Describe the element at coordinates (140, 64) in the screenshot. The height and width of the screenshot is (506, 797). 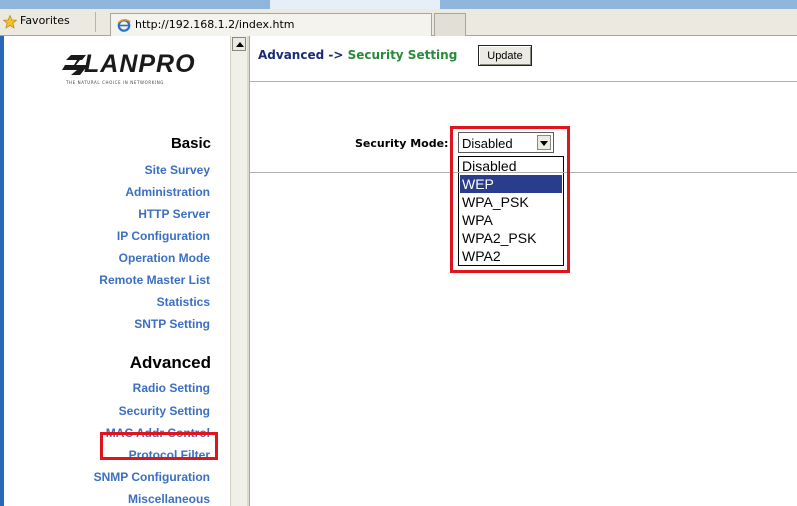
I see `logo-wordmark: LANPRO` at that location.